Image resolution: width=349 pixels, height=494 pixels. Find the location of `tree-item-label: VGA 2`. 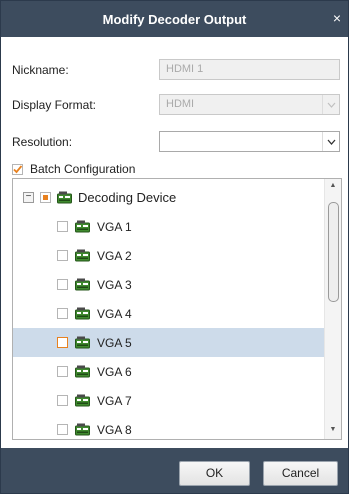

tree-item-label: VGA 2 is located at coordinates (114, 255).